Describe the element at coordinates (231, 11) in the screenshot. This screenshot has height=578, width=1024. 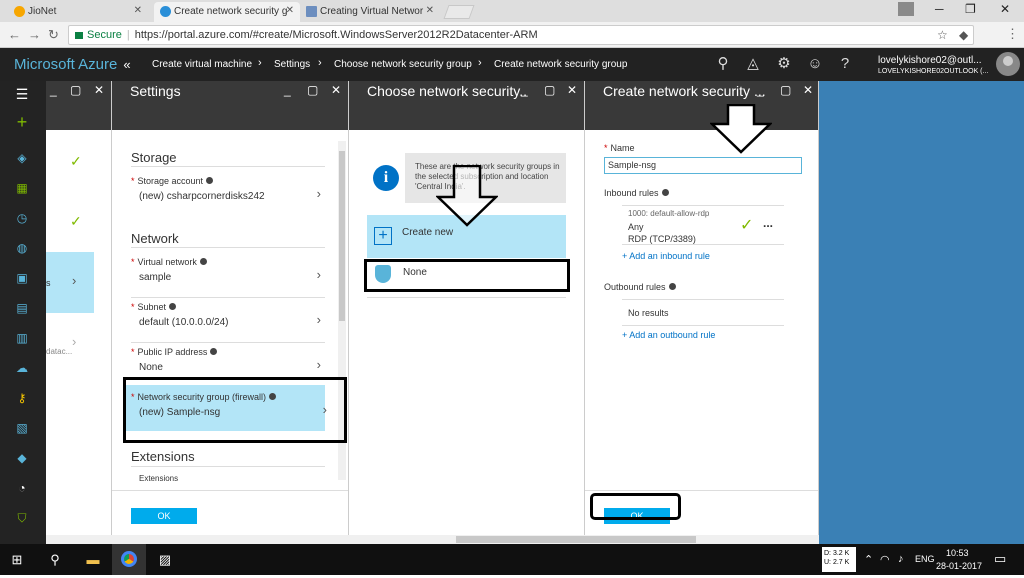
I see `tab-label: Create network security g` at that location.